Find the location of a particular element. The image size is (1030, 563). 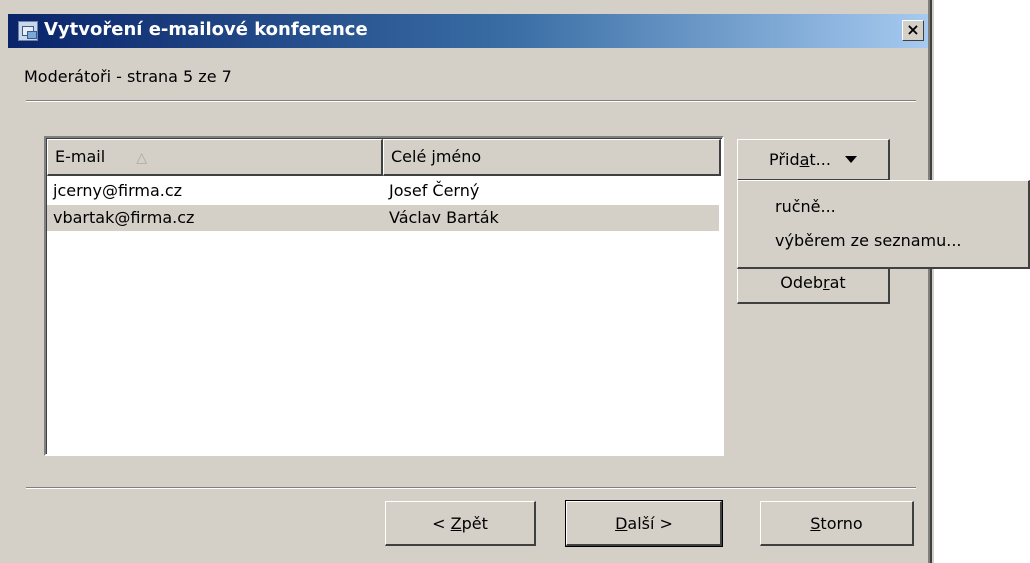

back-button-label: < Zpět is located at coordinates (460, 523).